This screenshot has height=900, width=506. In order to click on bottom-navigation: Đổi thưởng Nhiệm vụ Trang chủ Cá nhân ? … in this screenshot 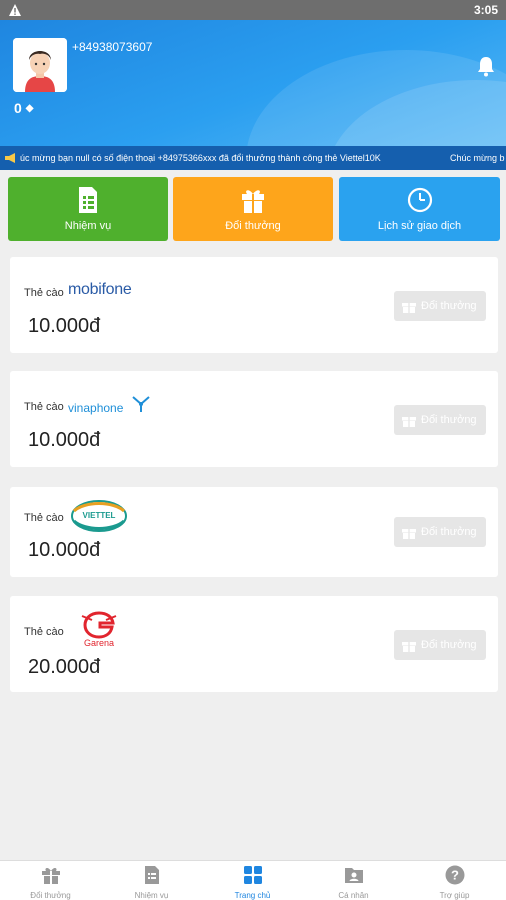, I will do `click(253, 880)`.